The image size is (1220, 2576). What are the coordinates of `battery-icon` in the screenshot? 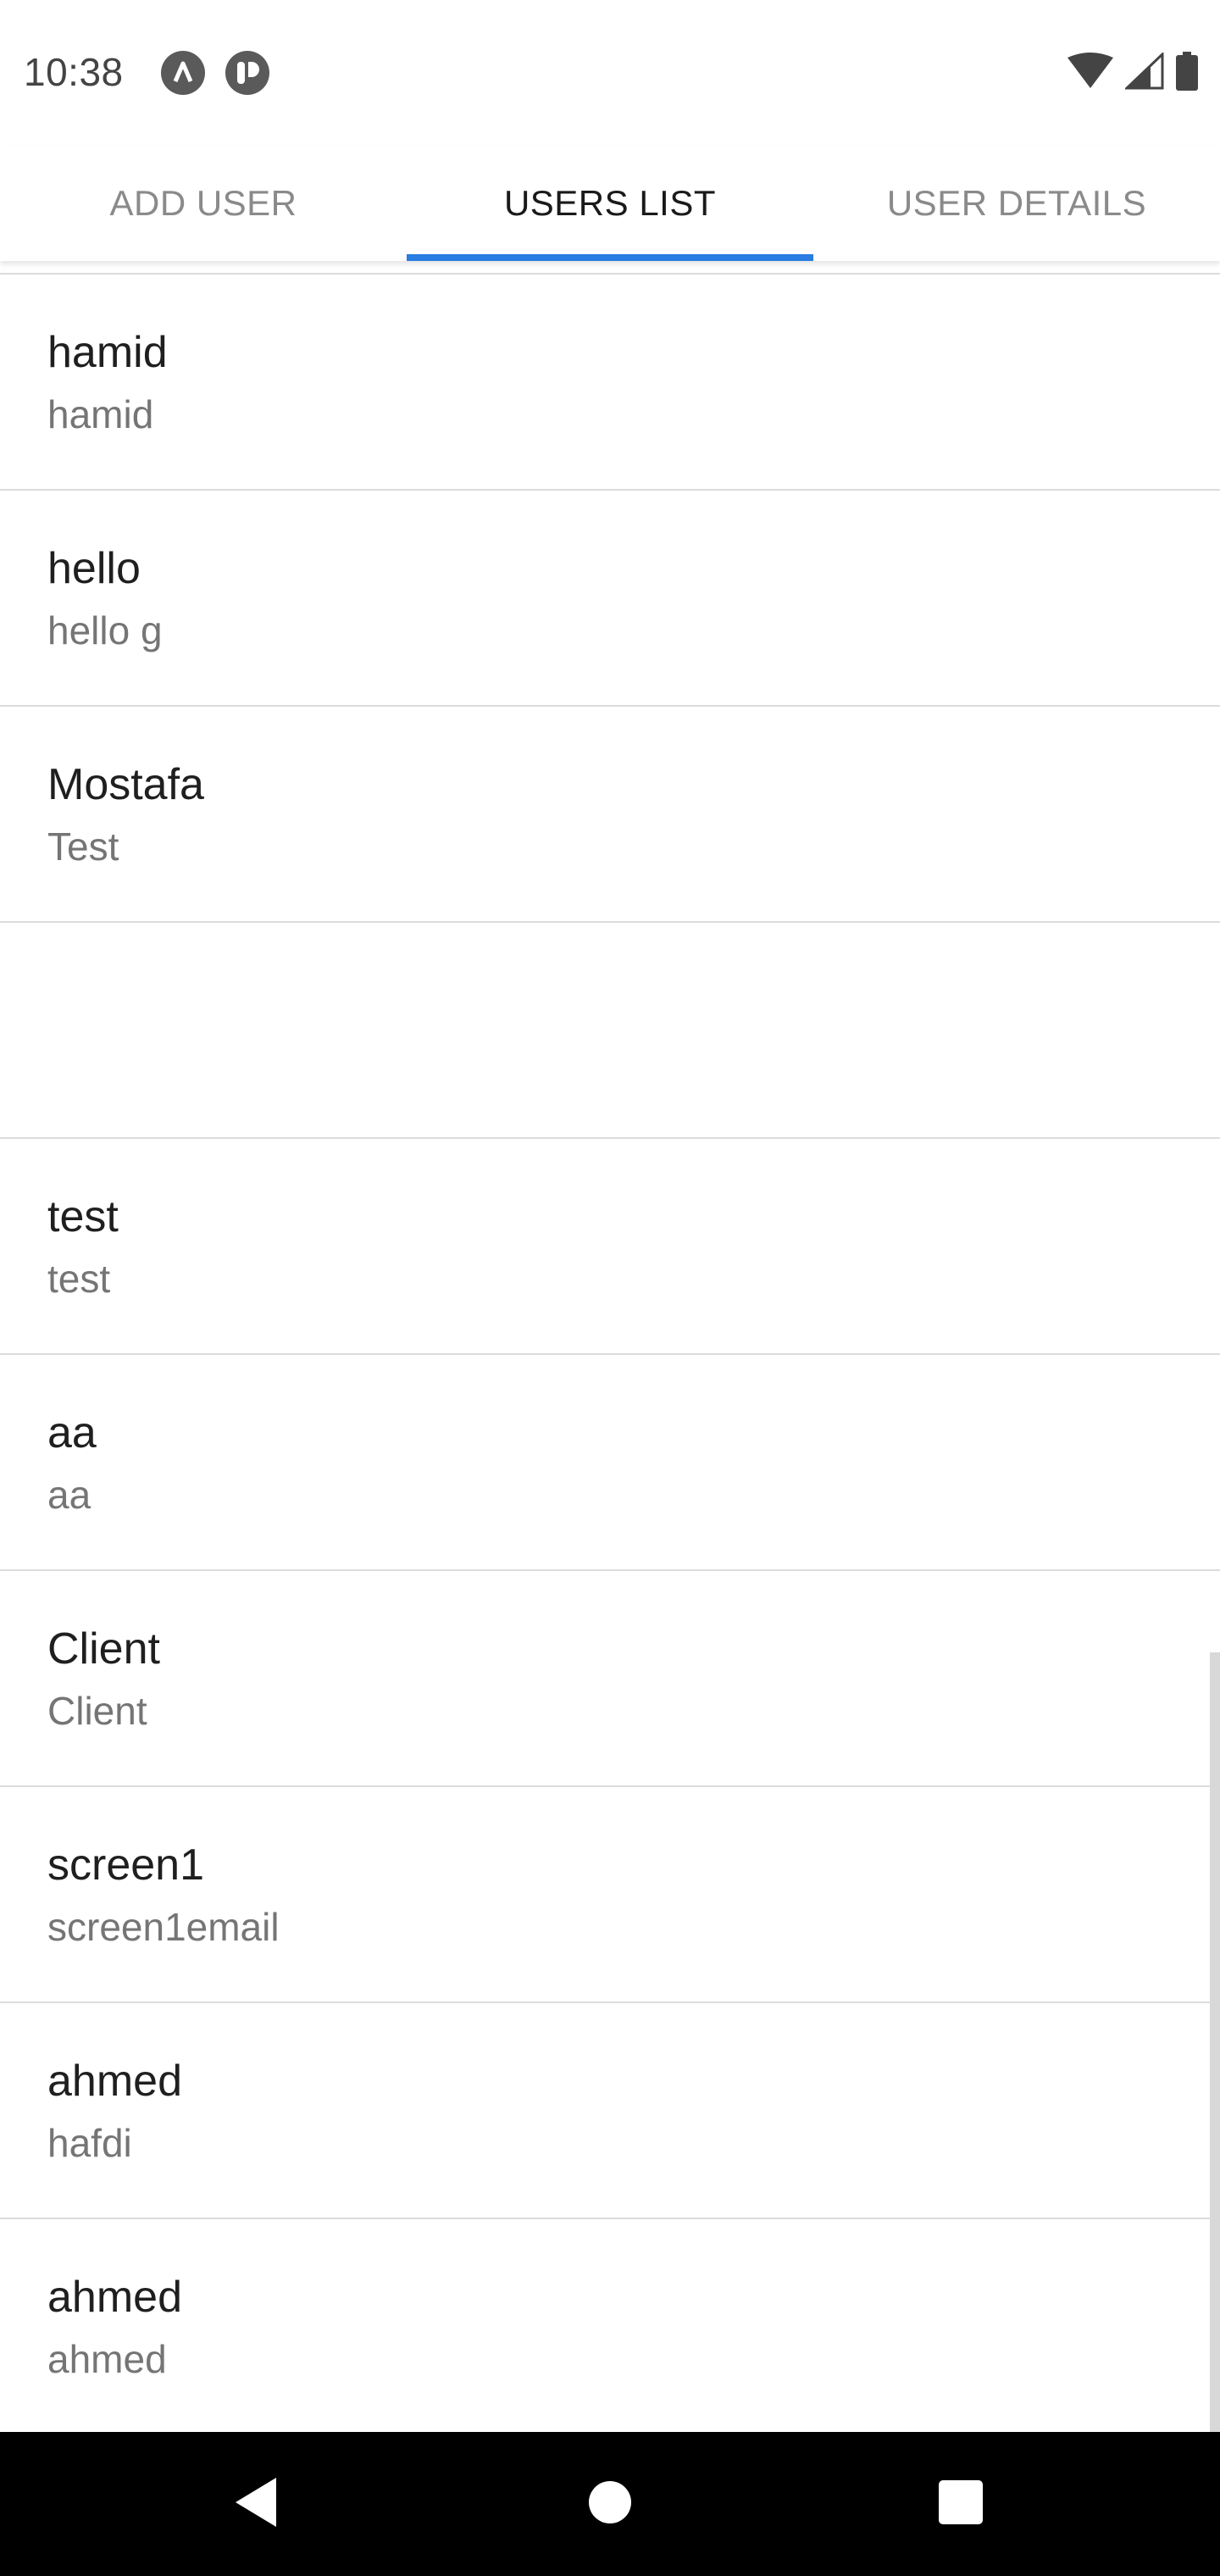 It's located at (1187, 73).